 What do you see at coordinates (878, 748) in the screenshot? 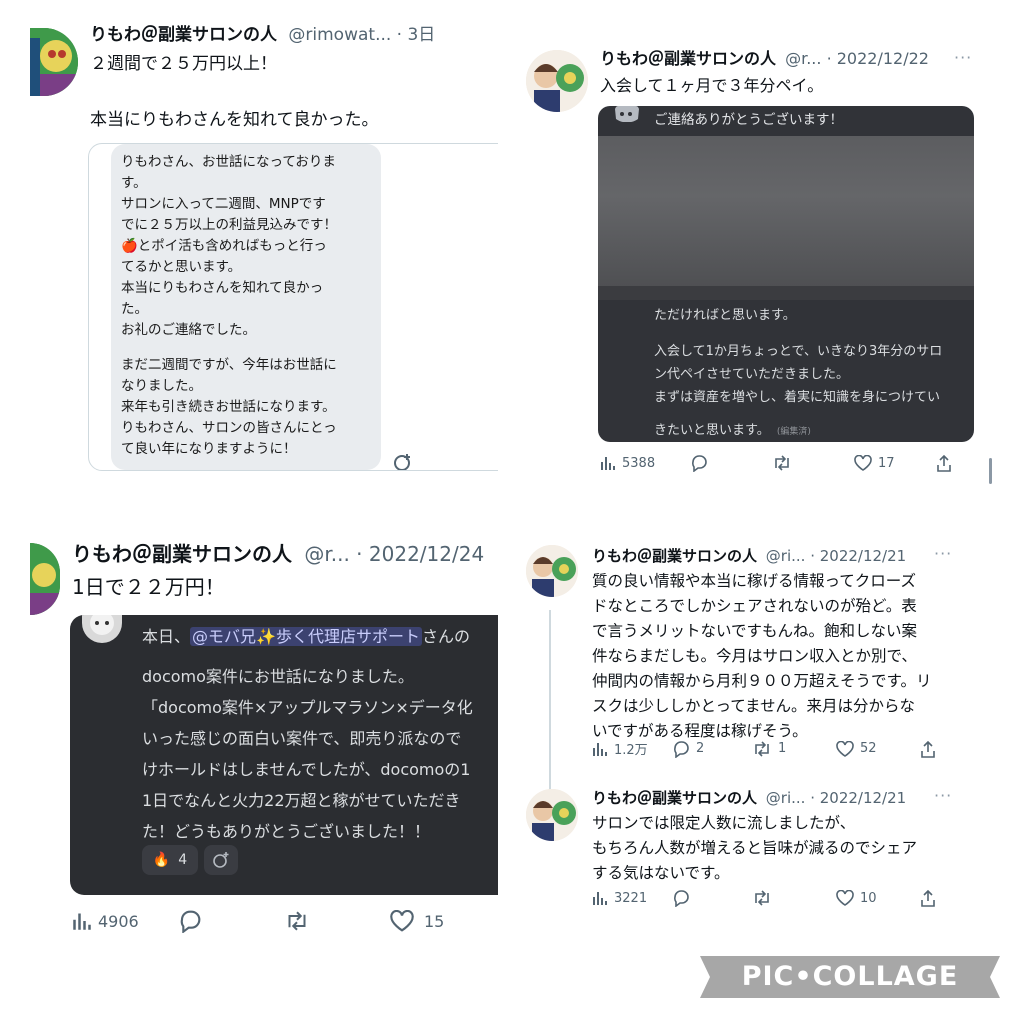
I see `like-button: 52` at bounding box center [878, 748].